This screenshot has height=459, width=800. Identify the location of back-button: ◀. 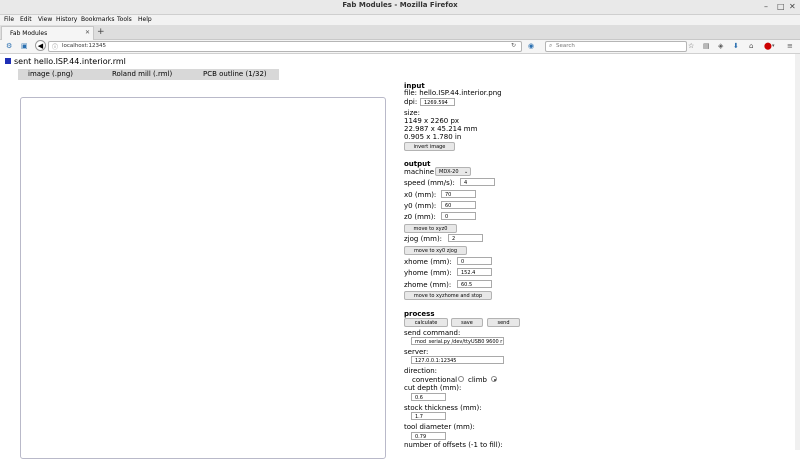
(40, 45).